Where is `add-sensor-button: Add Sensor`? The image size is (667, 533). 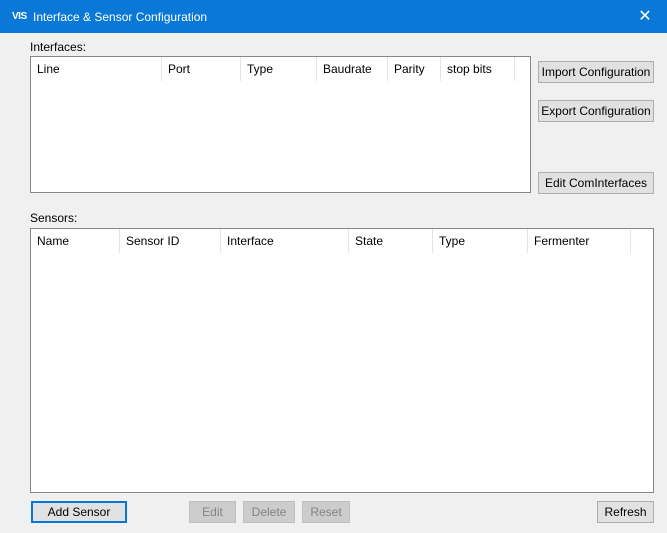
add-sensor-button: Add Sensor is located at coordinates (79, 512).